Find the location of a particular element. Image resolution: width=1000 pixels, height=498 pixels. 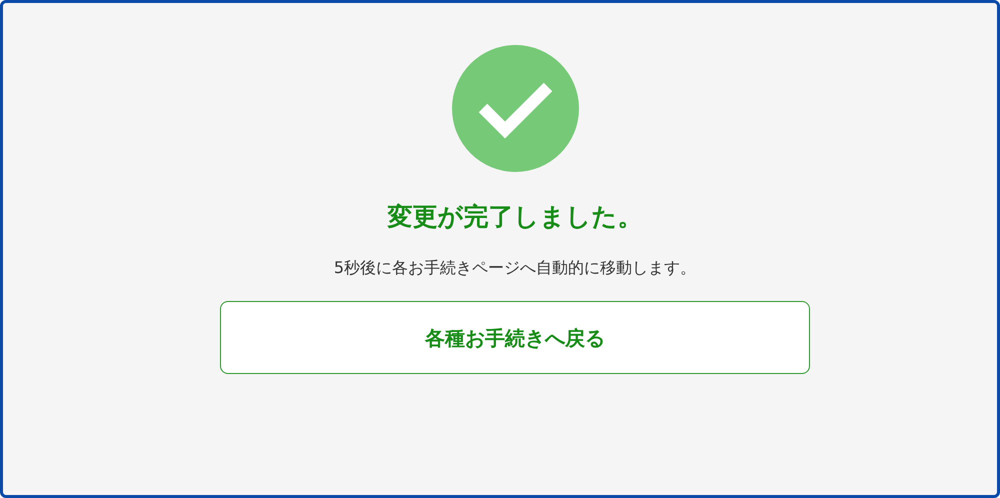

success-title: 変更が完了しました。 is located at coordinates (515, 217).